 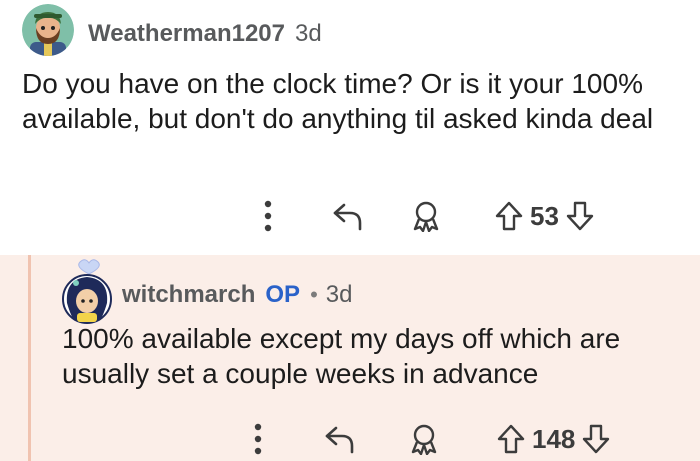 What do you see at coordinates (283, 294) in the screenshot?
I see `op-badge: OP` at bounding box center [283, 294].